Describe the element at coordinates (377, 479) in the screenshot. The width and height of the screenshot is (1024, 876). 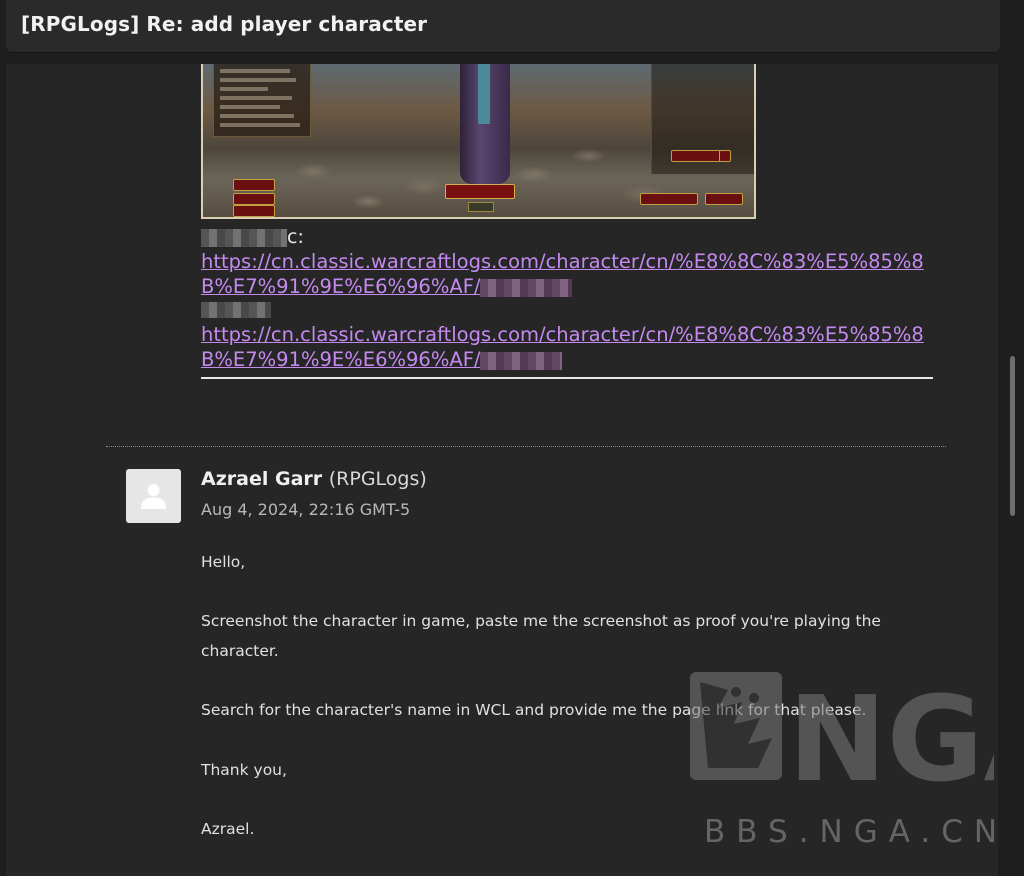
I see `author-org: (RPGLogs)` at that location.